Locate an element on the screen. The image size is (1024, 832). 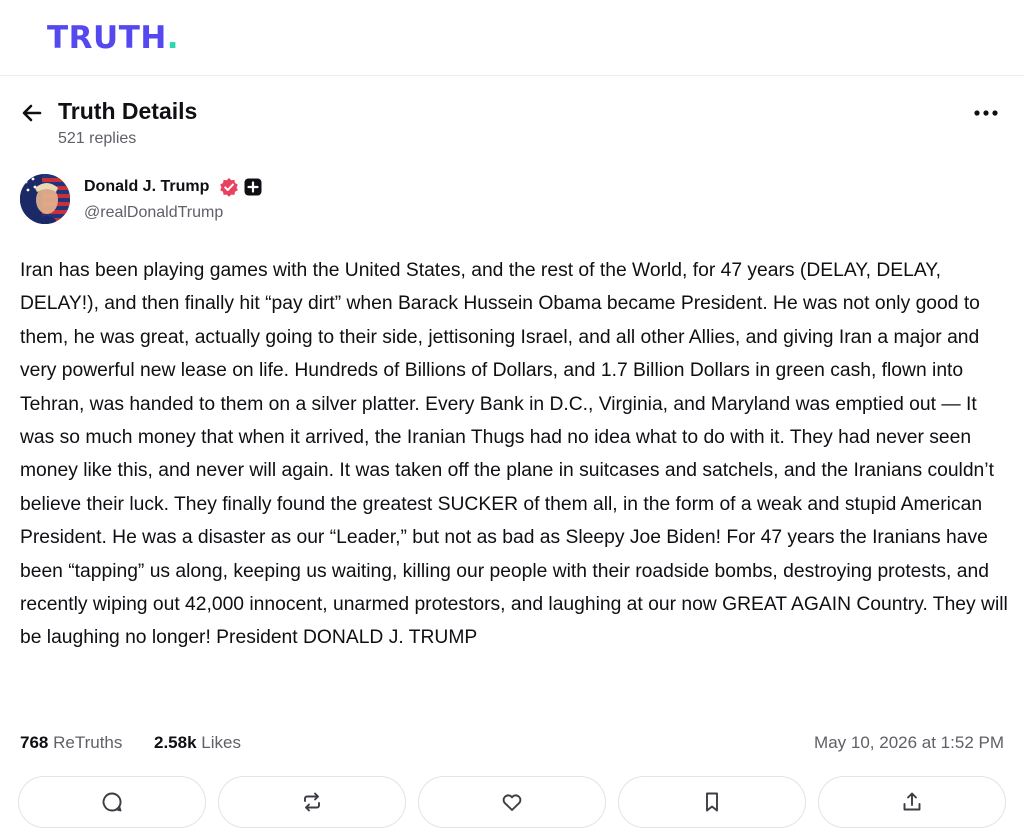
likes-count: 2.58k is located at coordinates (175, 742).